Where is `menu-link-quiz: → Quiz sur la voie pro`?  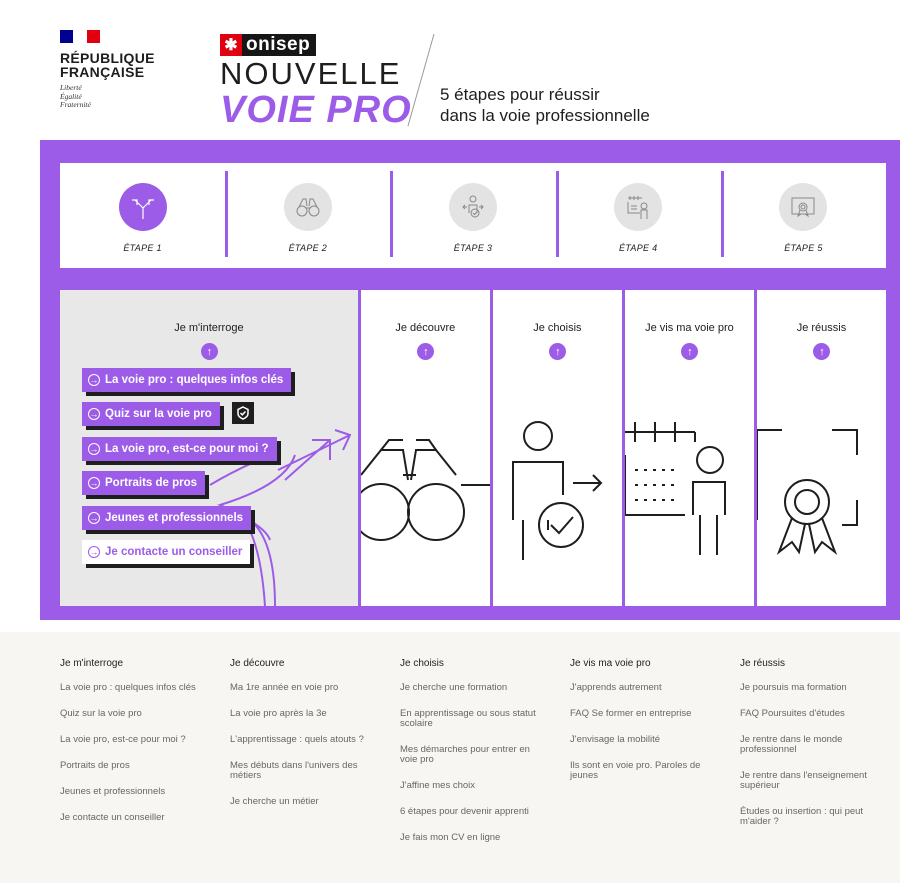
menu-link-quiz: → Quiz sur la voie pro is located at coordinates (151, 414).